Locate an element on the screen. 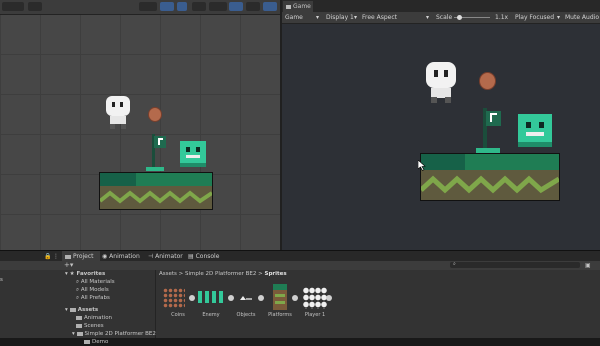 This screenshot has width=600, height=346. search-input: ⌕ is located at coordinates (515, 264).